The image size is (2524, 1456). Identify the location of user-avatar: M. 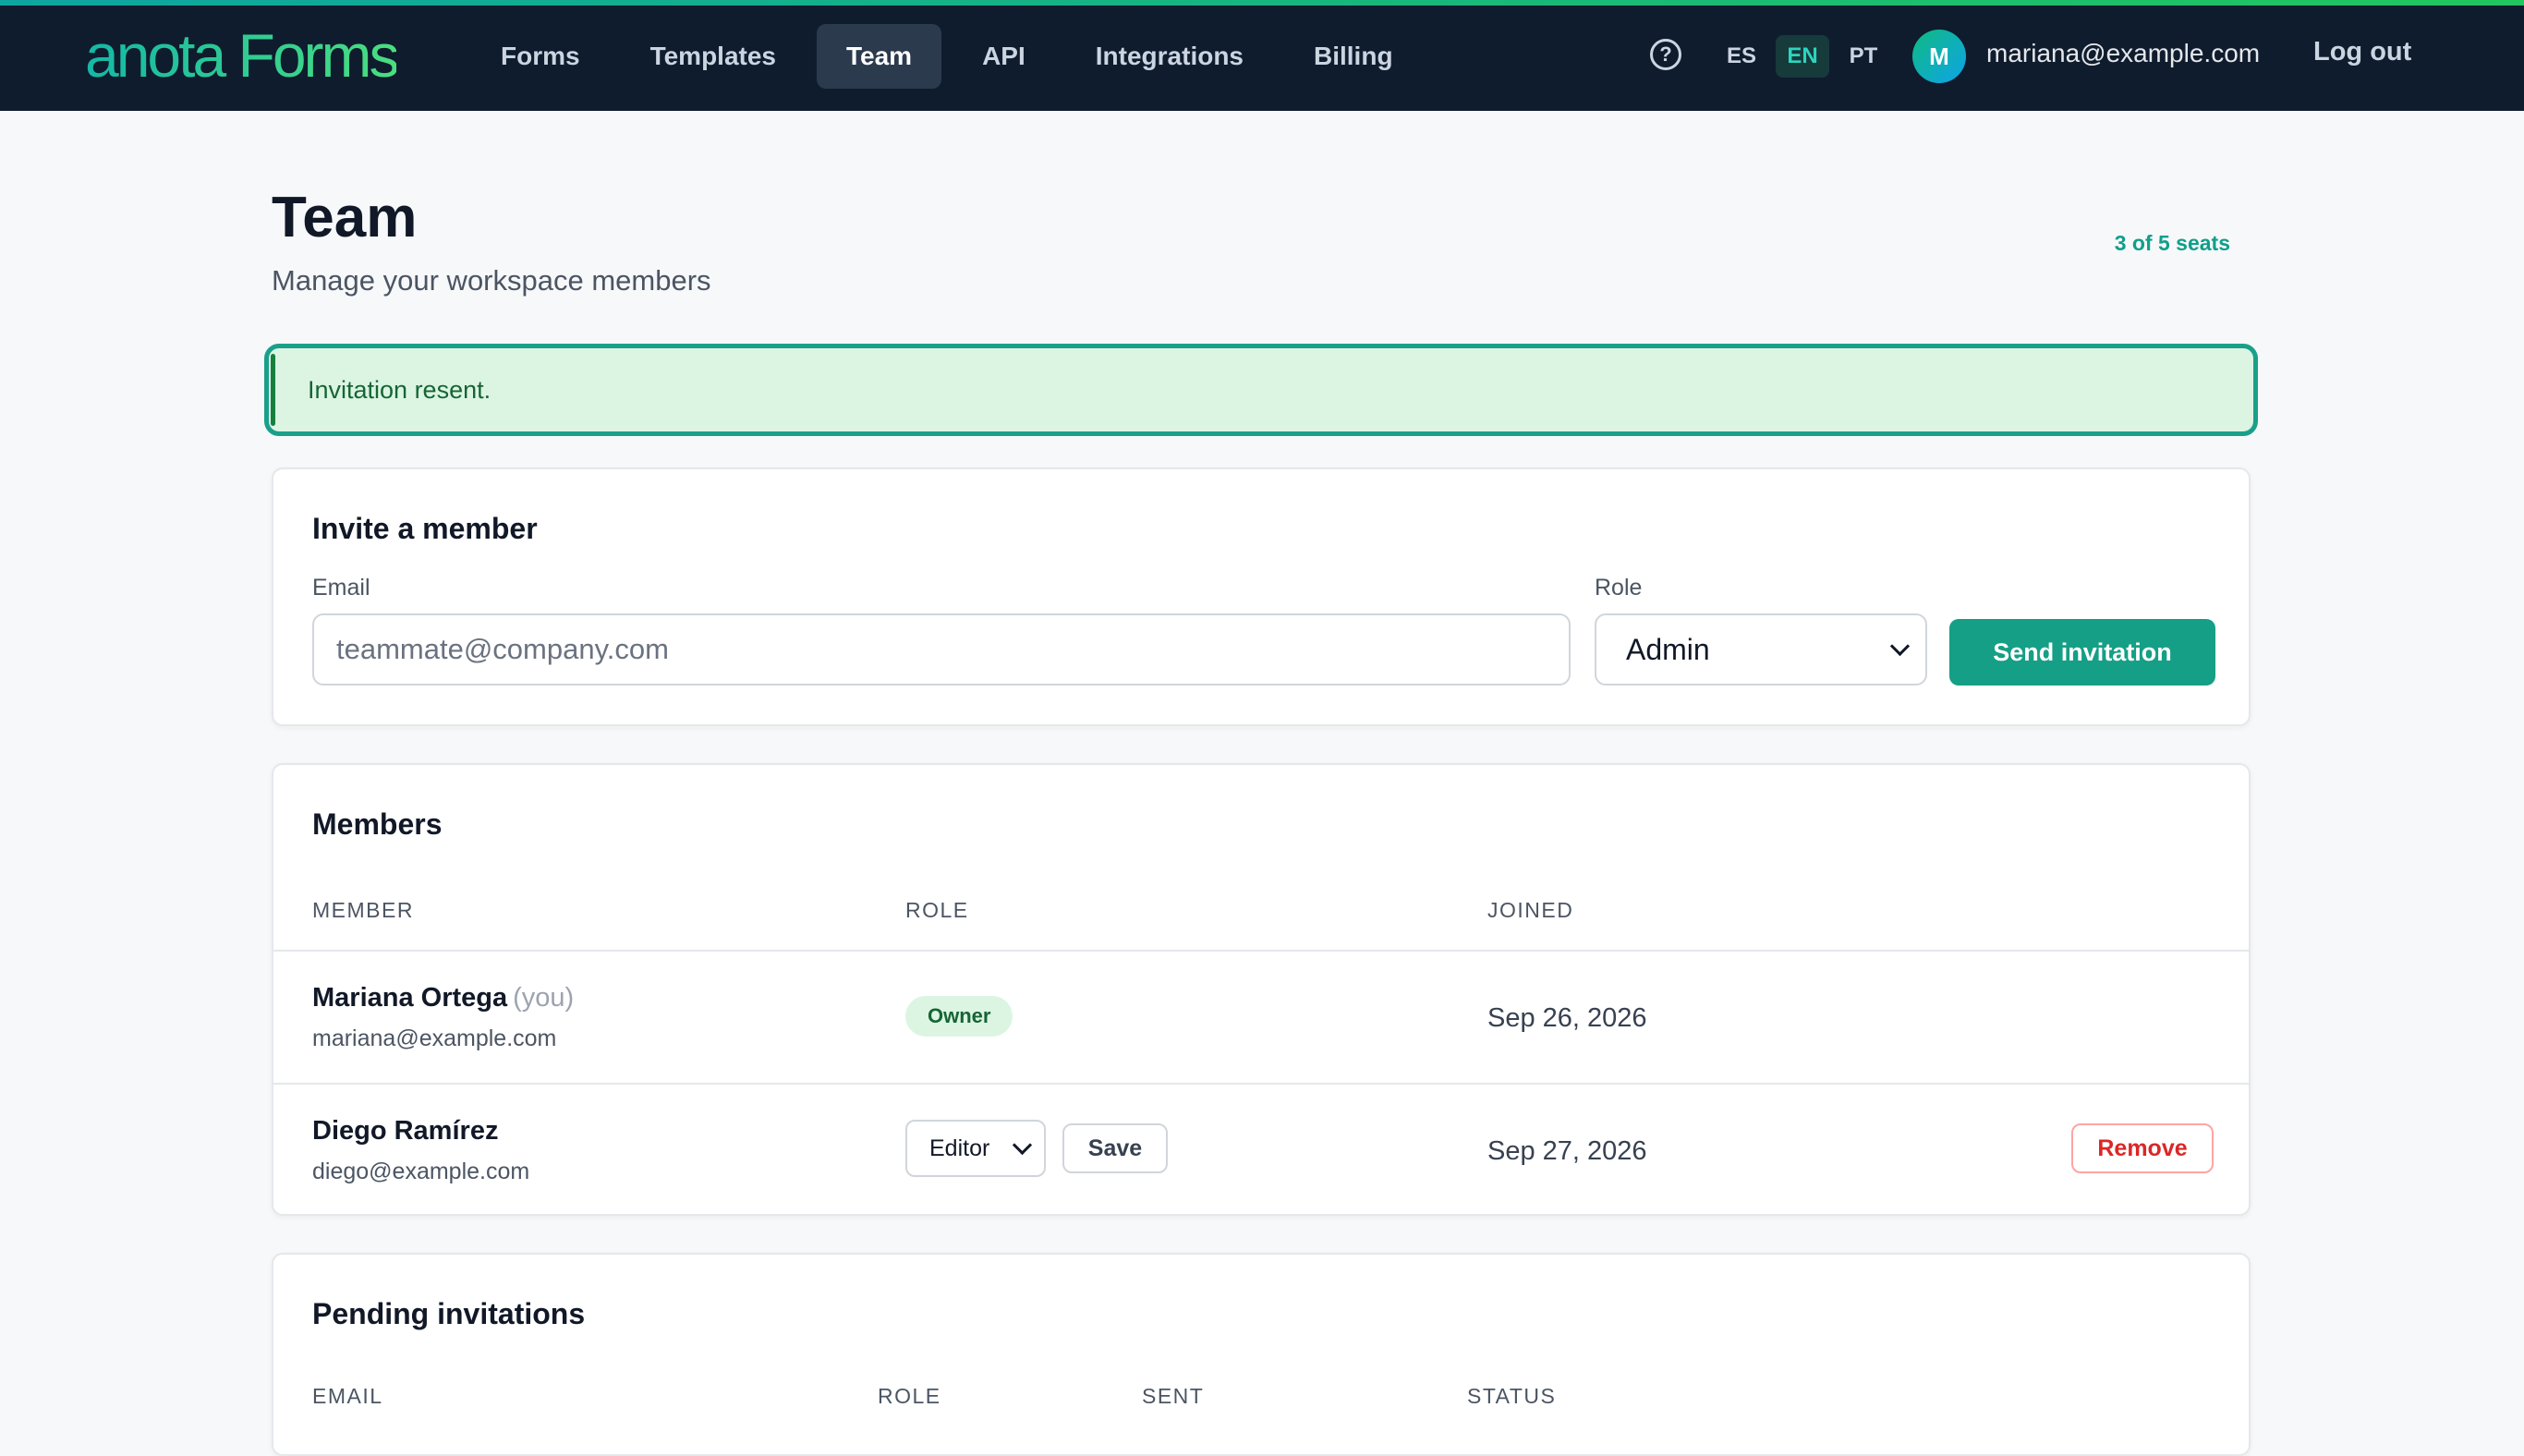
(1939, 56).